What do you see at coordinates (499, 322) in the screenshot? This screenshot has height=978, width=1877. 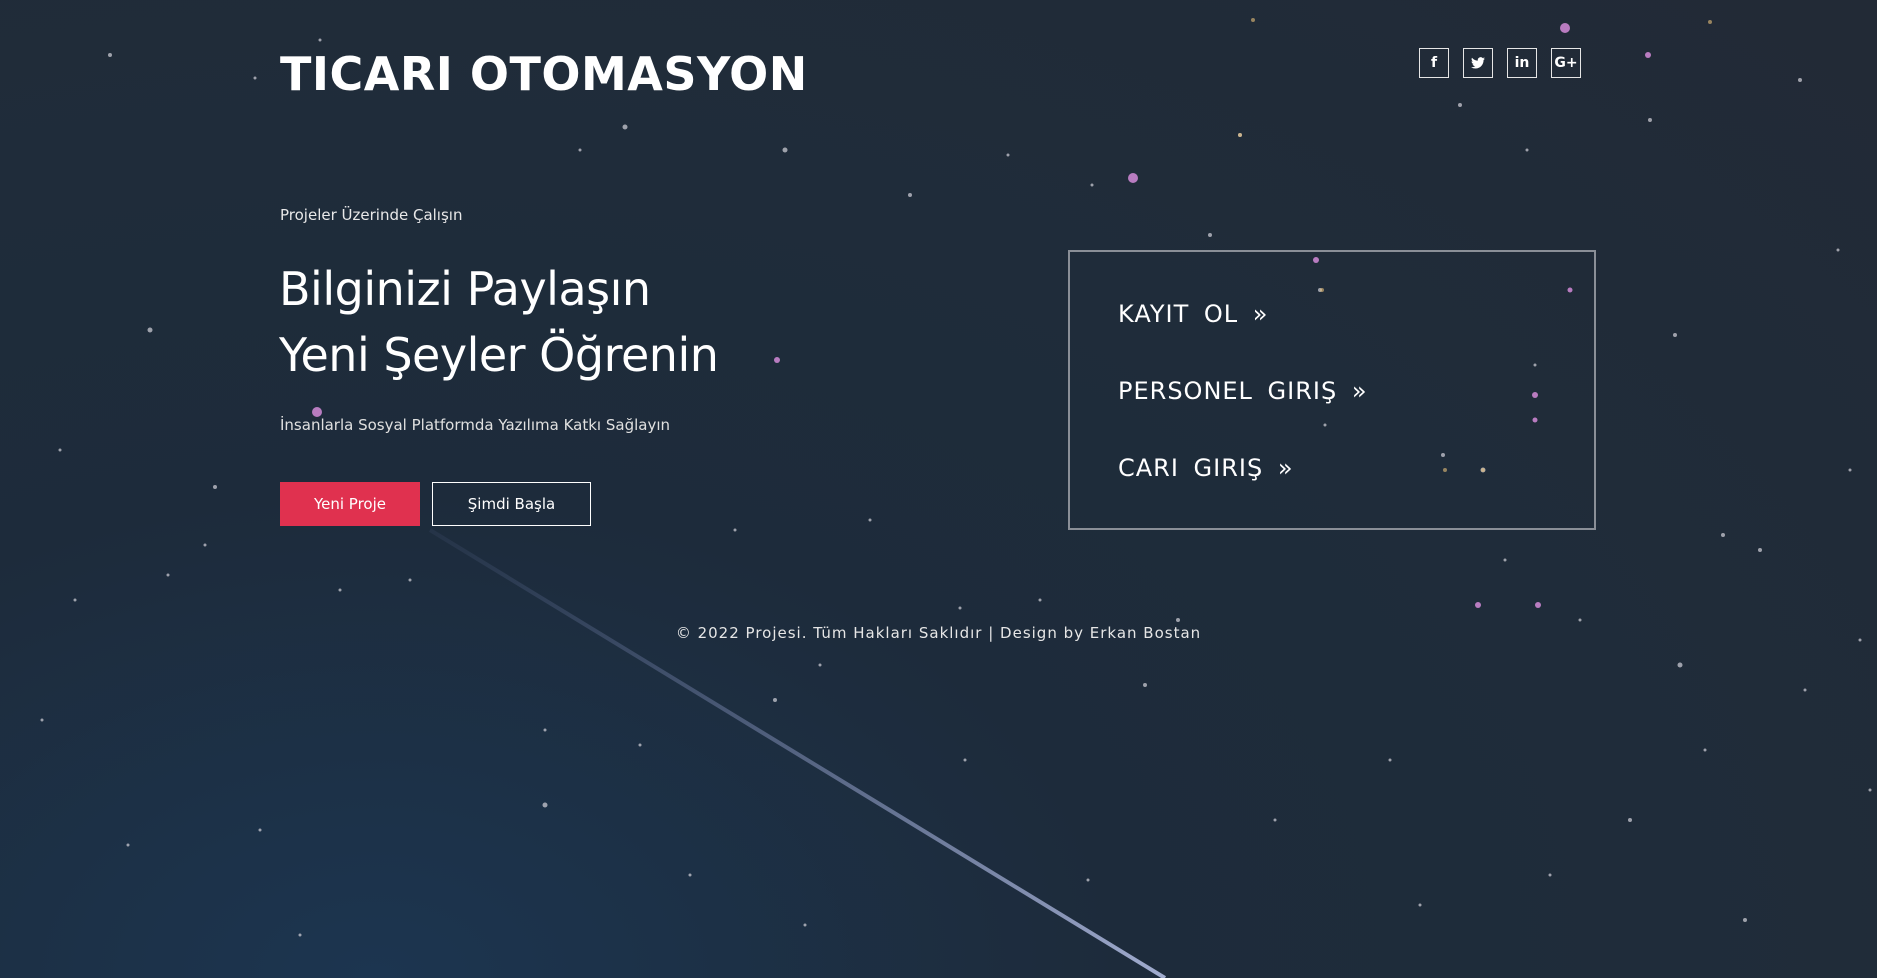 I see `hero-headline: Bilginizi Paylaşın Yeni Şeyler Öğrenin` at bounding box center [499, 322].